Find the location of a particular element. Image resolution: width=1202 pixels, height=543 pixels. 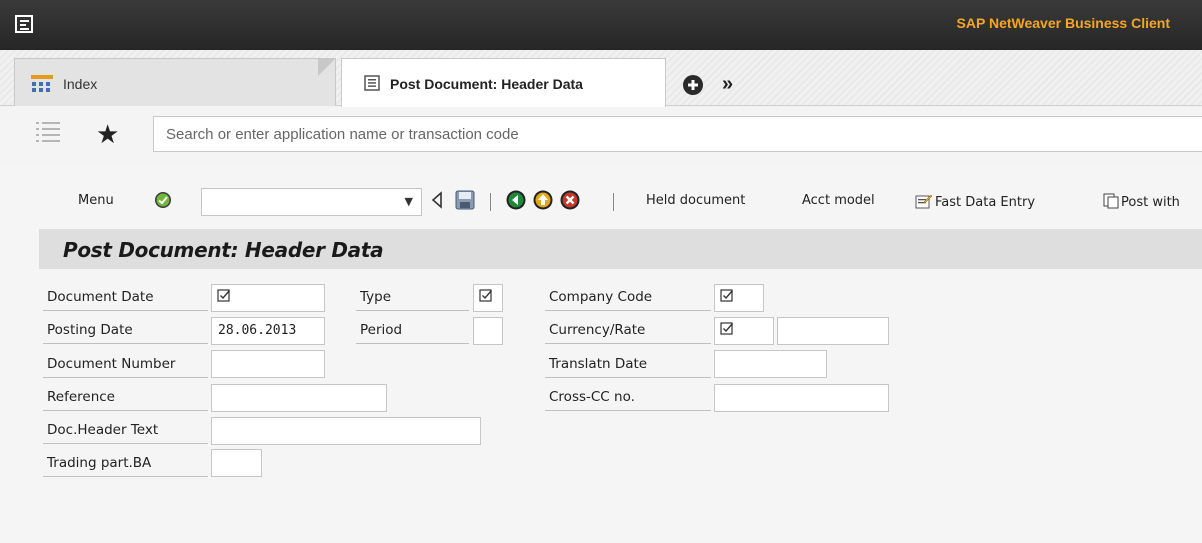

save-icon is located at coordinates (465, 200).